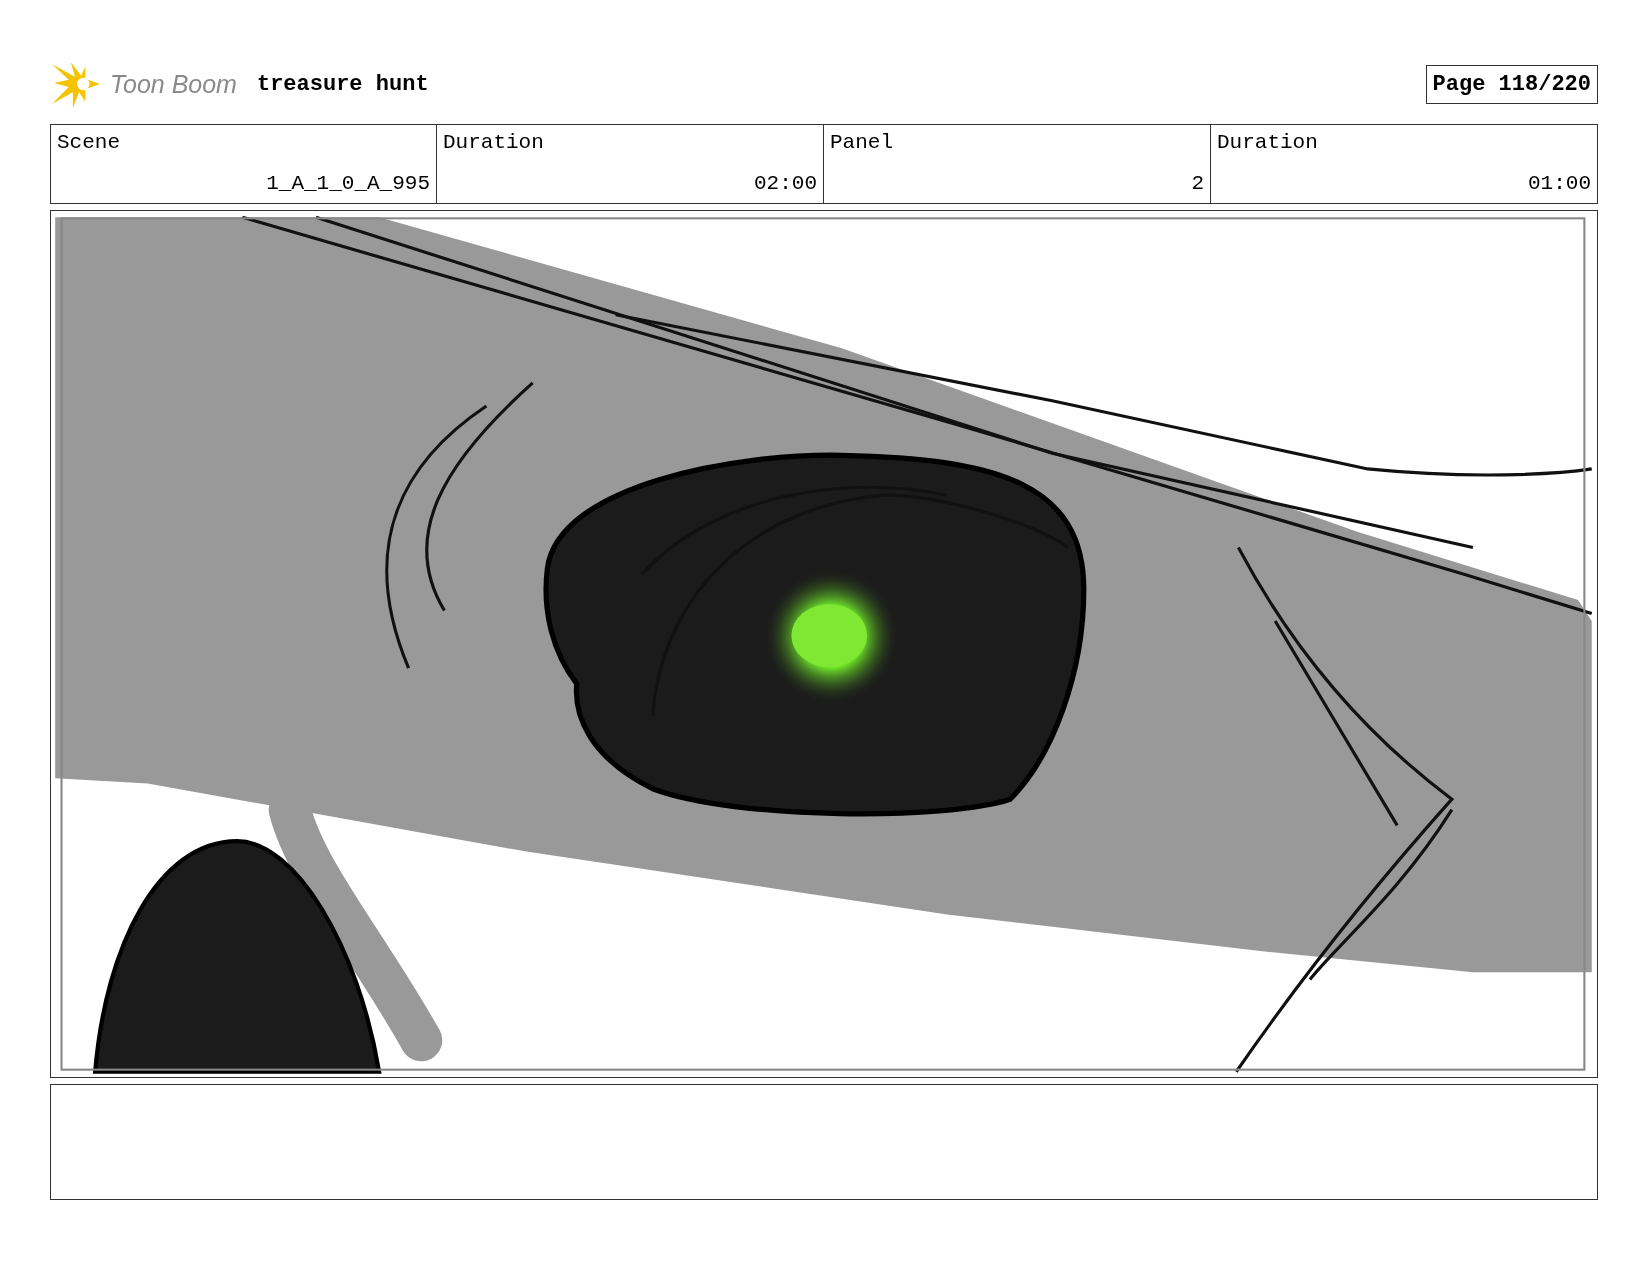  Describe the element at coordinates (1559, 183) in the screenshot. I see `cell-value: 01:00` at that location.